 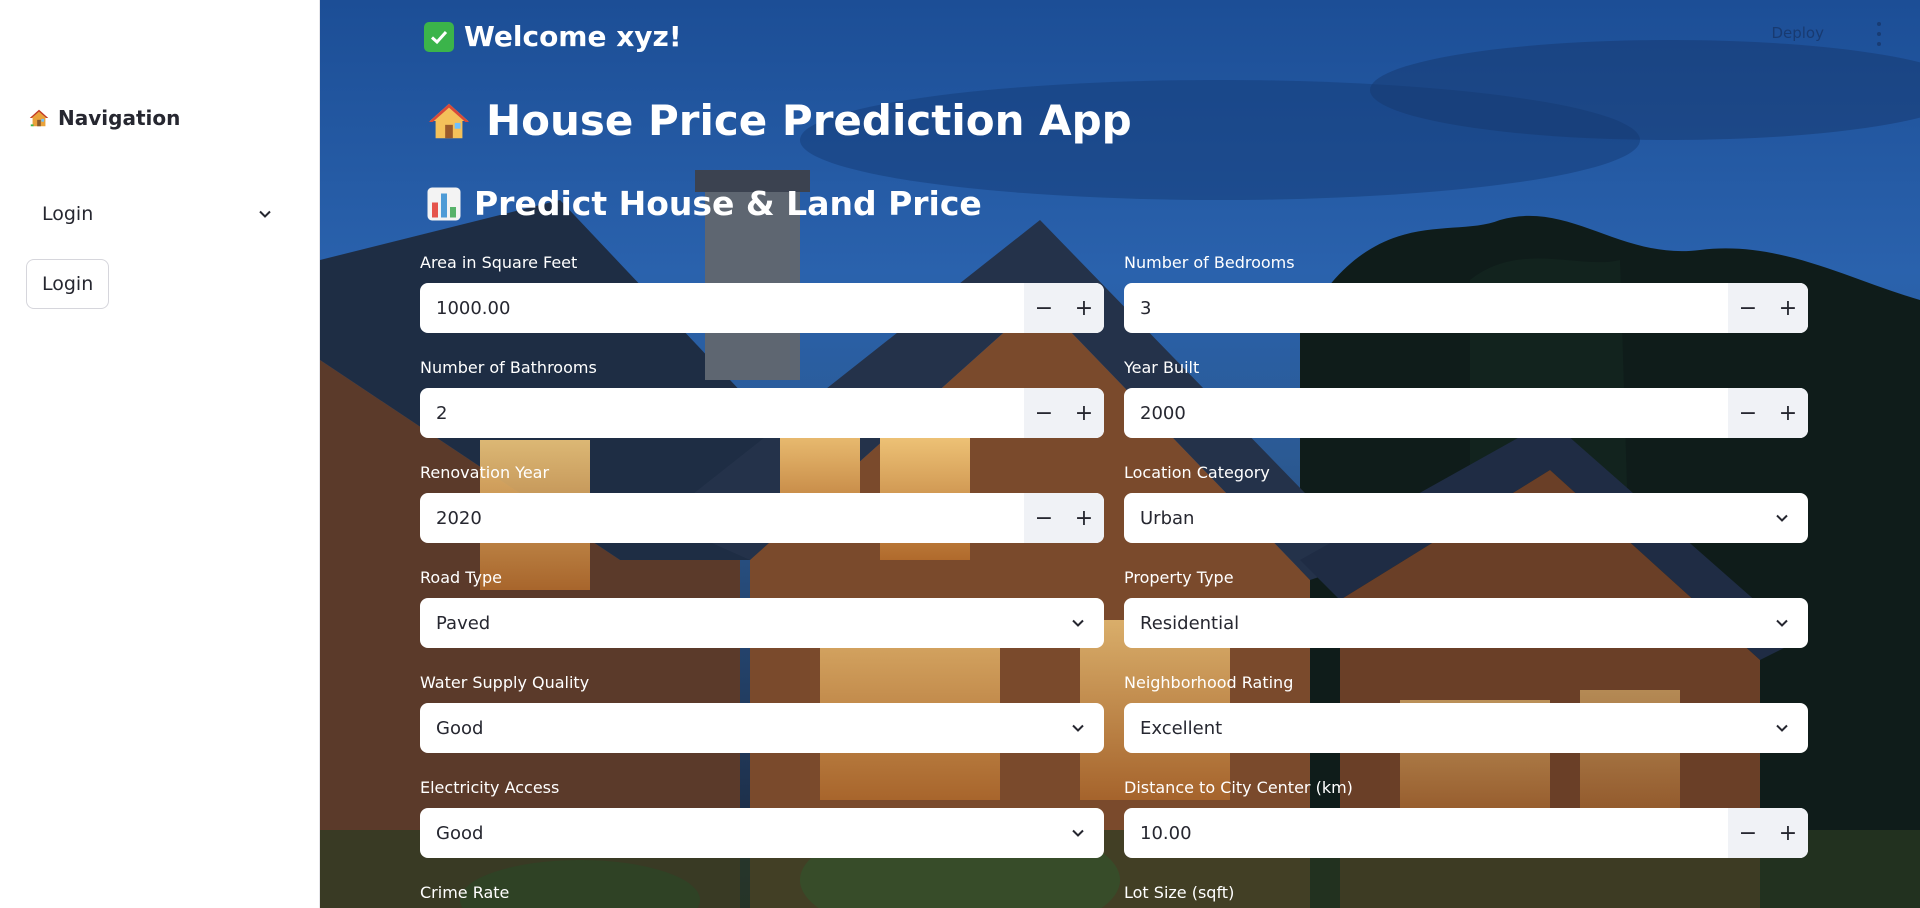 What do you see at coordinates (1162, 367) in the screenshot?
I see `year-built-label: Year Built` at bounding box center [1162, 367].